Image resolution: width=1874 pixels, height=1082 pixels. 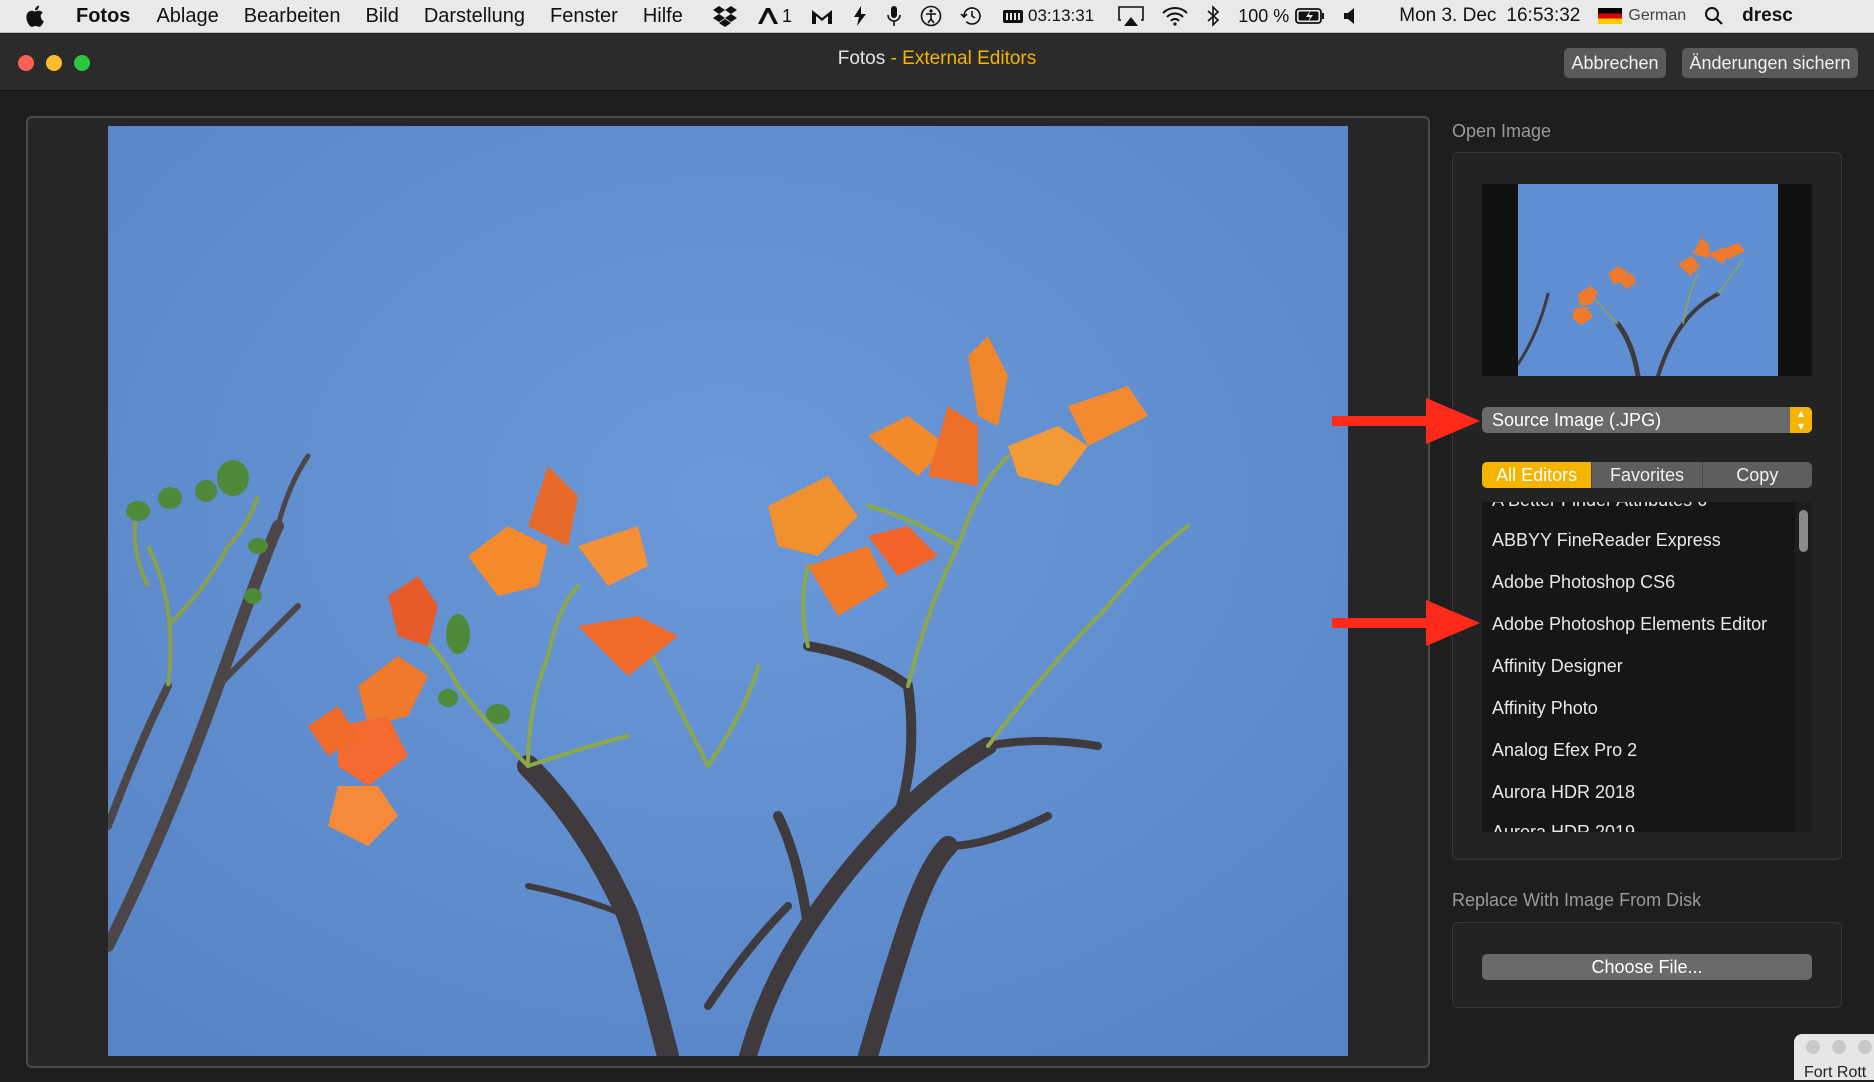 What do you see at coordinates (1583, 582) in the screenshot?
I see `list-item: Adobe Photoshop CS6` at bounding box center [1583, 582].